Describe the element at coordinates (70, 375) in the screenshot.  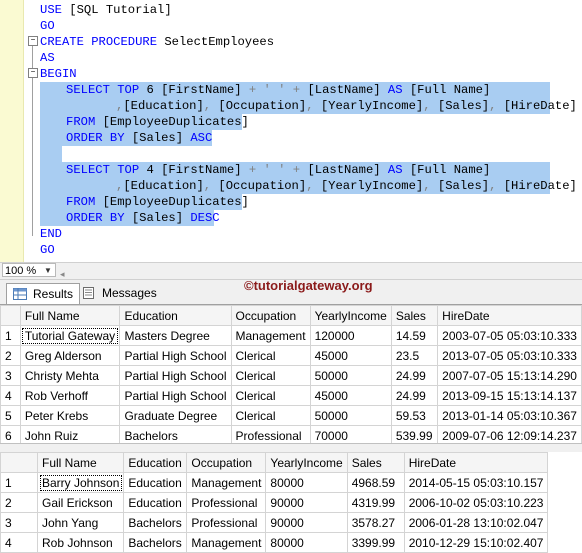
I see `table-cell: Christy Mehta` at that location.